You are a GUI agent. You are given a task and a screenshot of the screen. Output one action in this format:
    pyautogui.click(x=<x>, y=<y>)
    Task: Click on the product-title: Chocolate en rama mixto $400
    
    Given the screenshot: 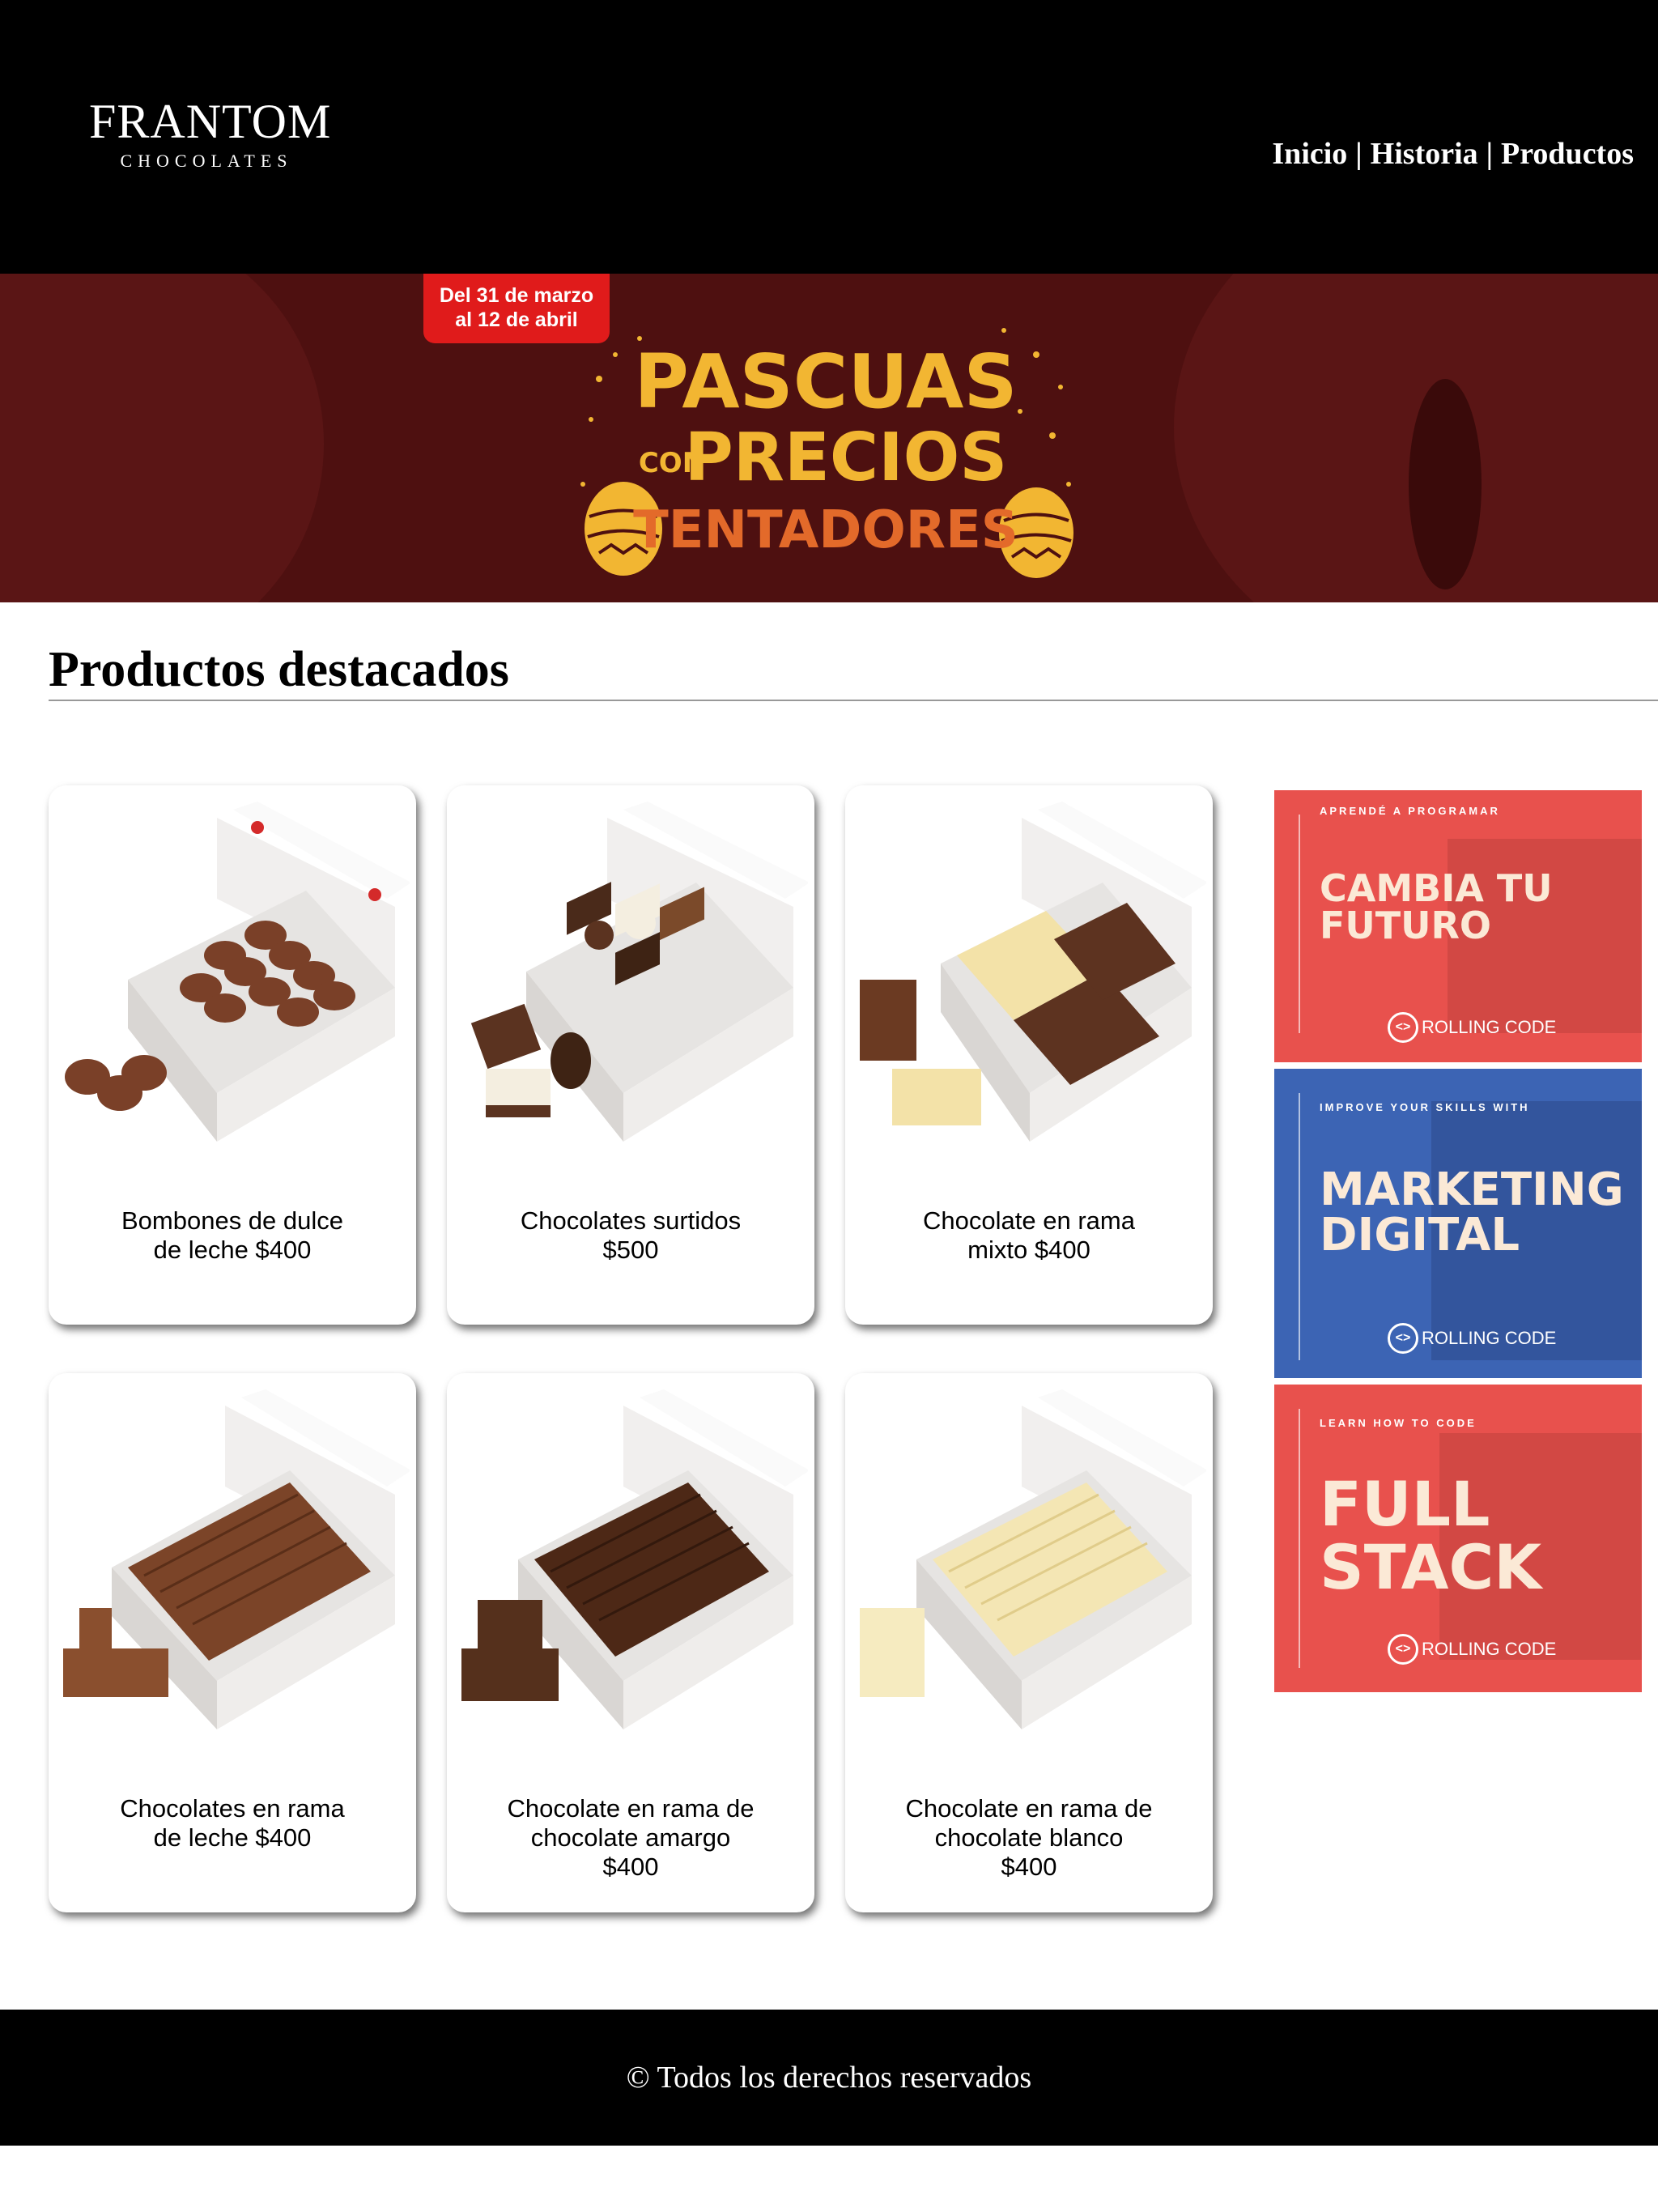 What is the action you would take?
    pyautogui.click(x=1029, y=1236)
    